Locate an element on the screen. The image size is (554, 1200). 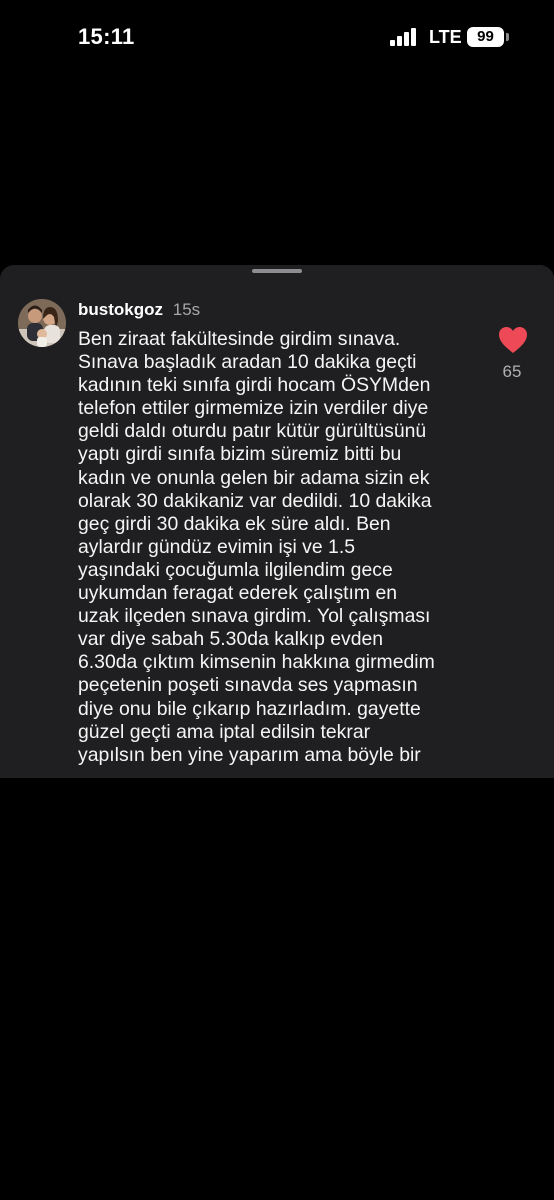
battery-icon: 99 is located at coordinates (485, 37).